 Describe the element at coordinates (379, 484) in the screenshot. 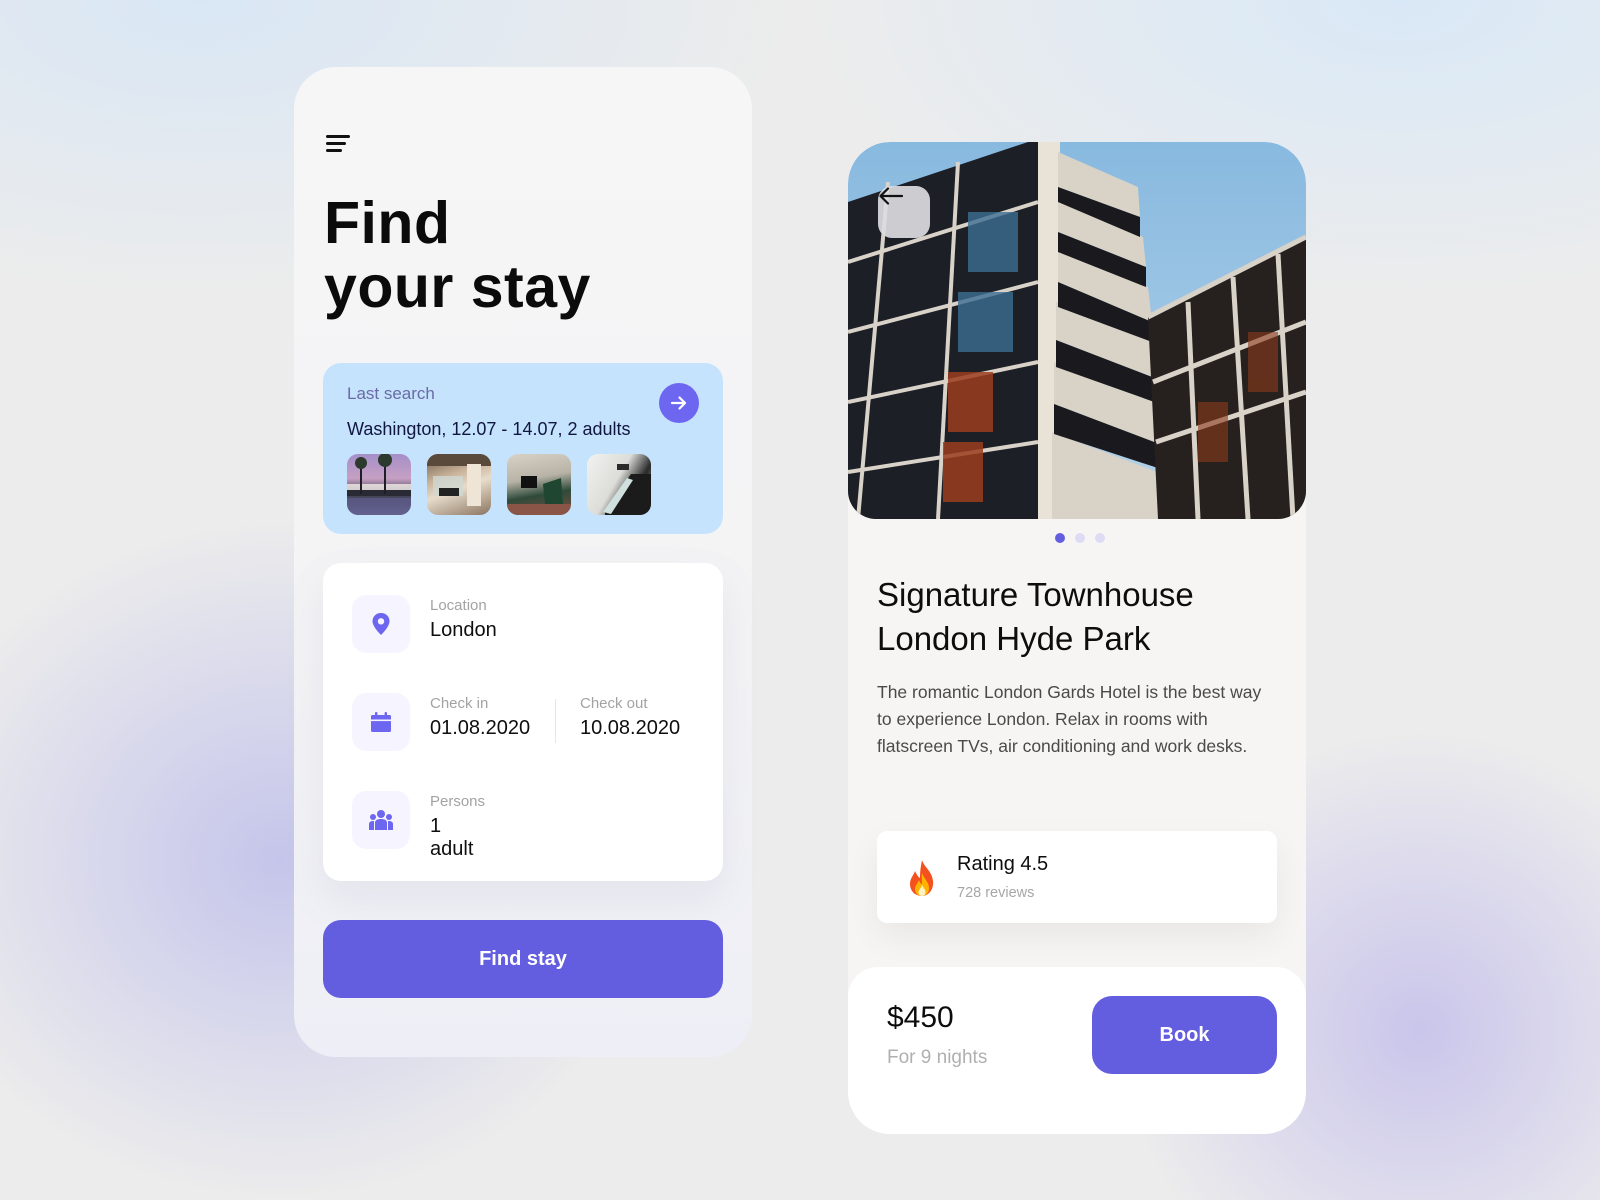

I see `thumbnail-resort-pool` at that location.